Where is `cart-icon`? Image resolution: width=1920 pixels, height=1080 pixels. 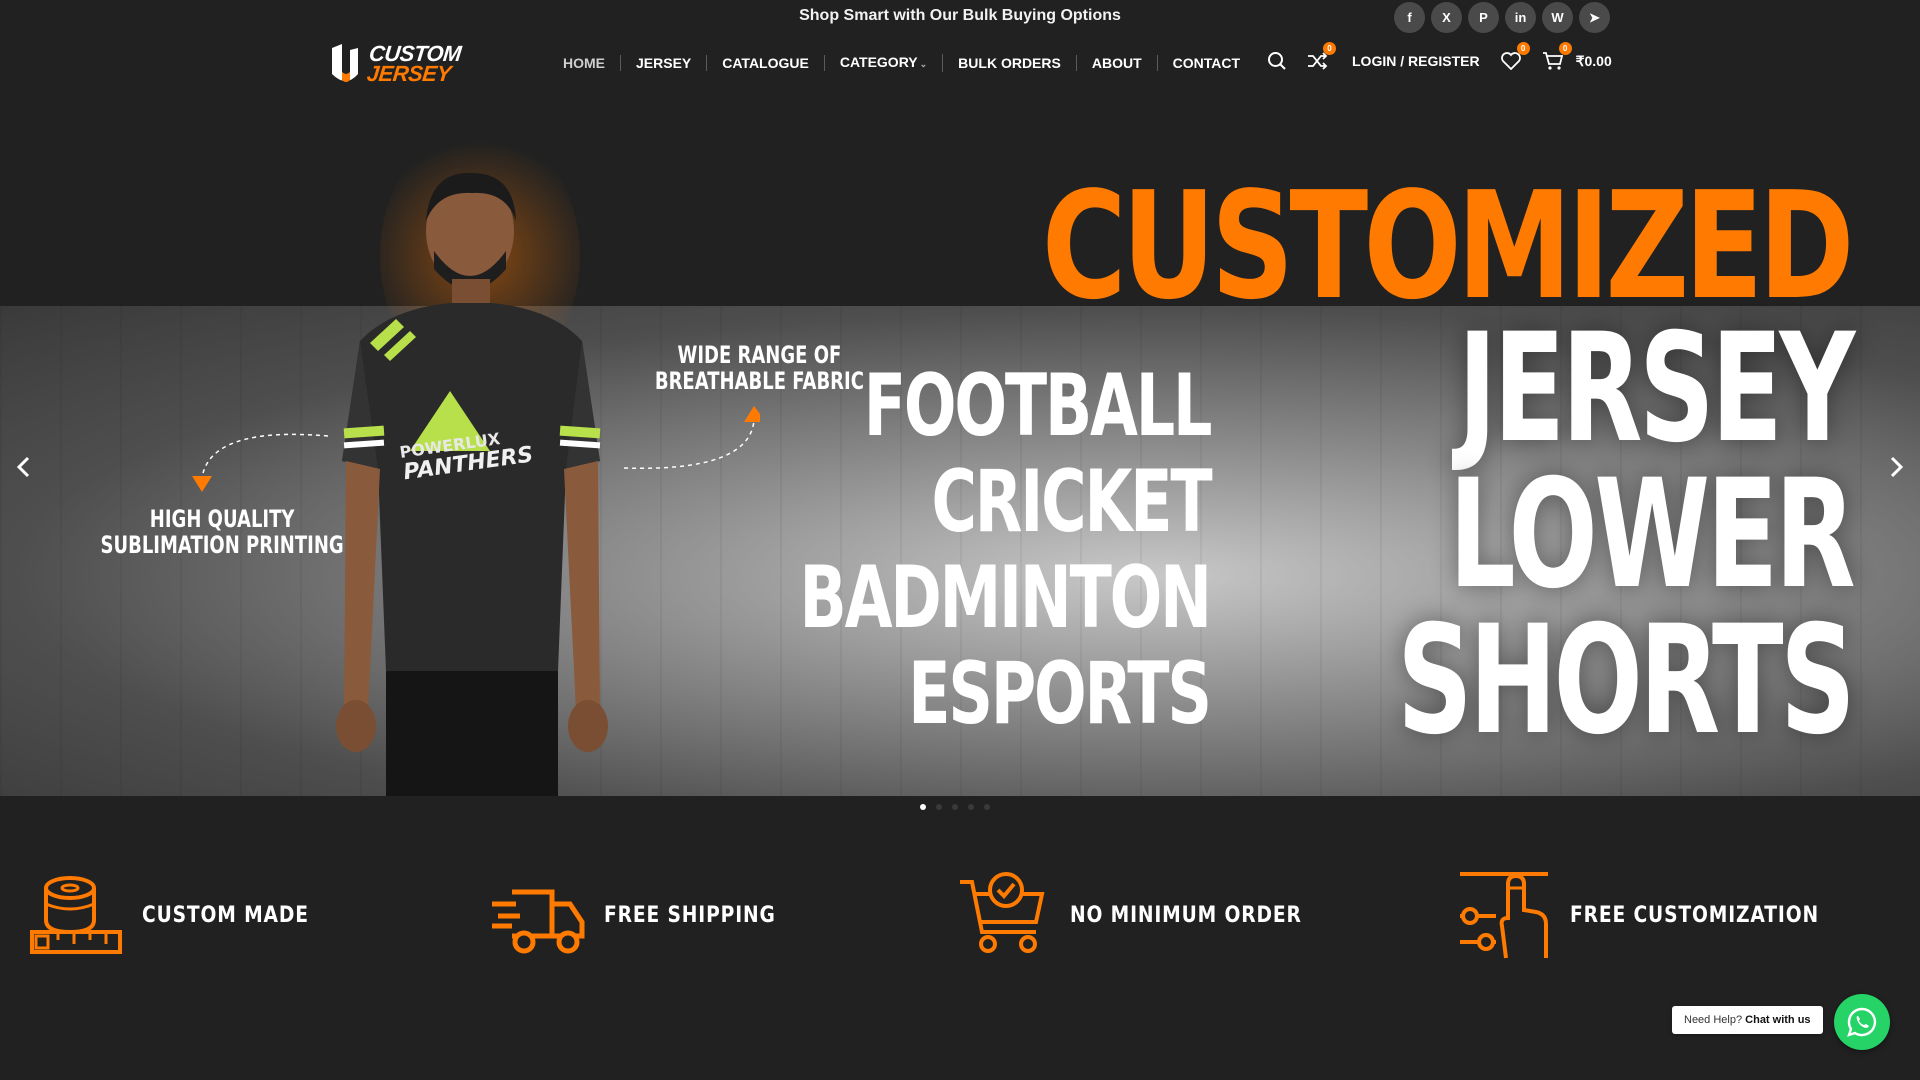 cart-icon is located at coordinates (1552, 61).